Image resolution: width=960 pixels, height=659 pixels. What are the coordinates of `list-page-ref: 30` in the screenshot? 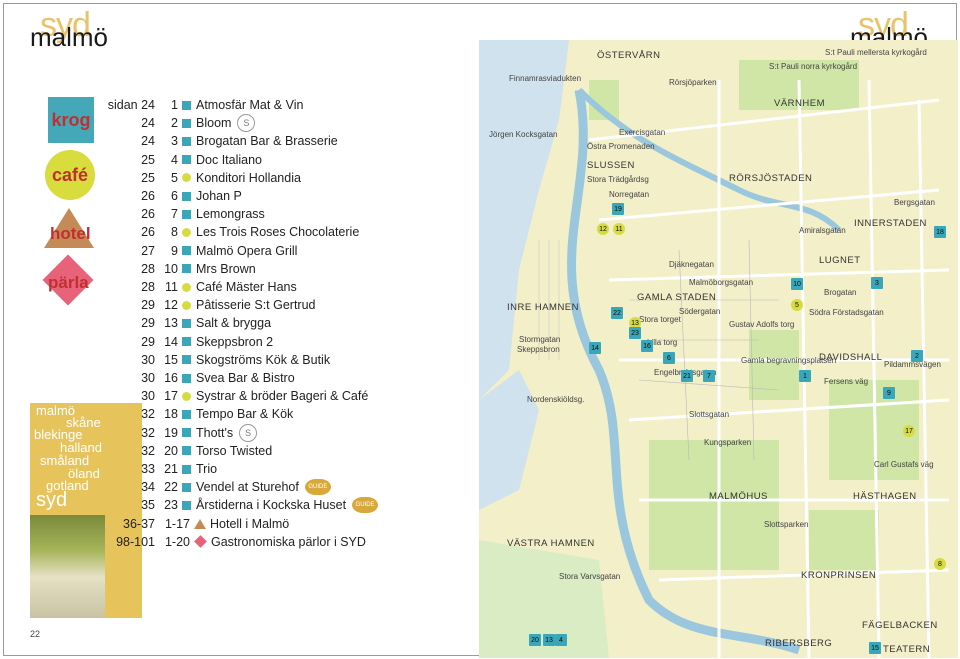 It's located at (148, 396).